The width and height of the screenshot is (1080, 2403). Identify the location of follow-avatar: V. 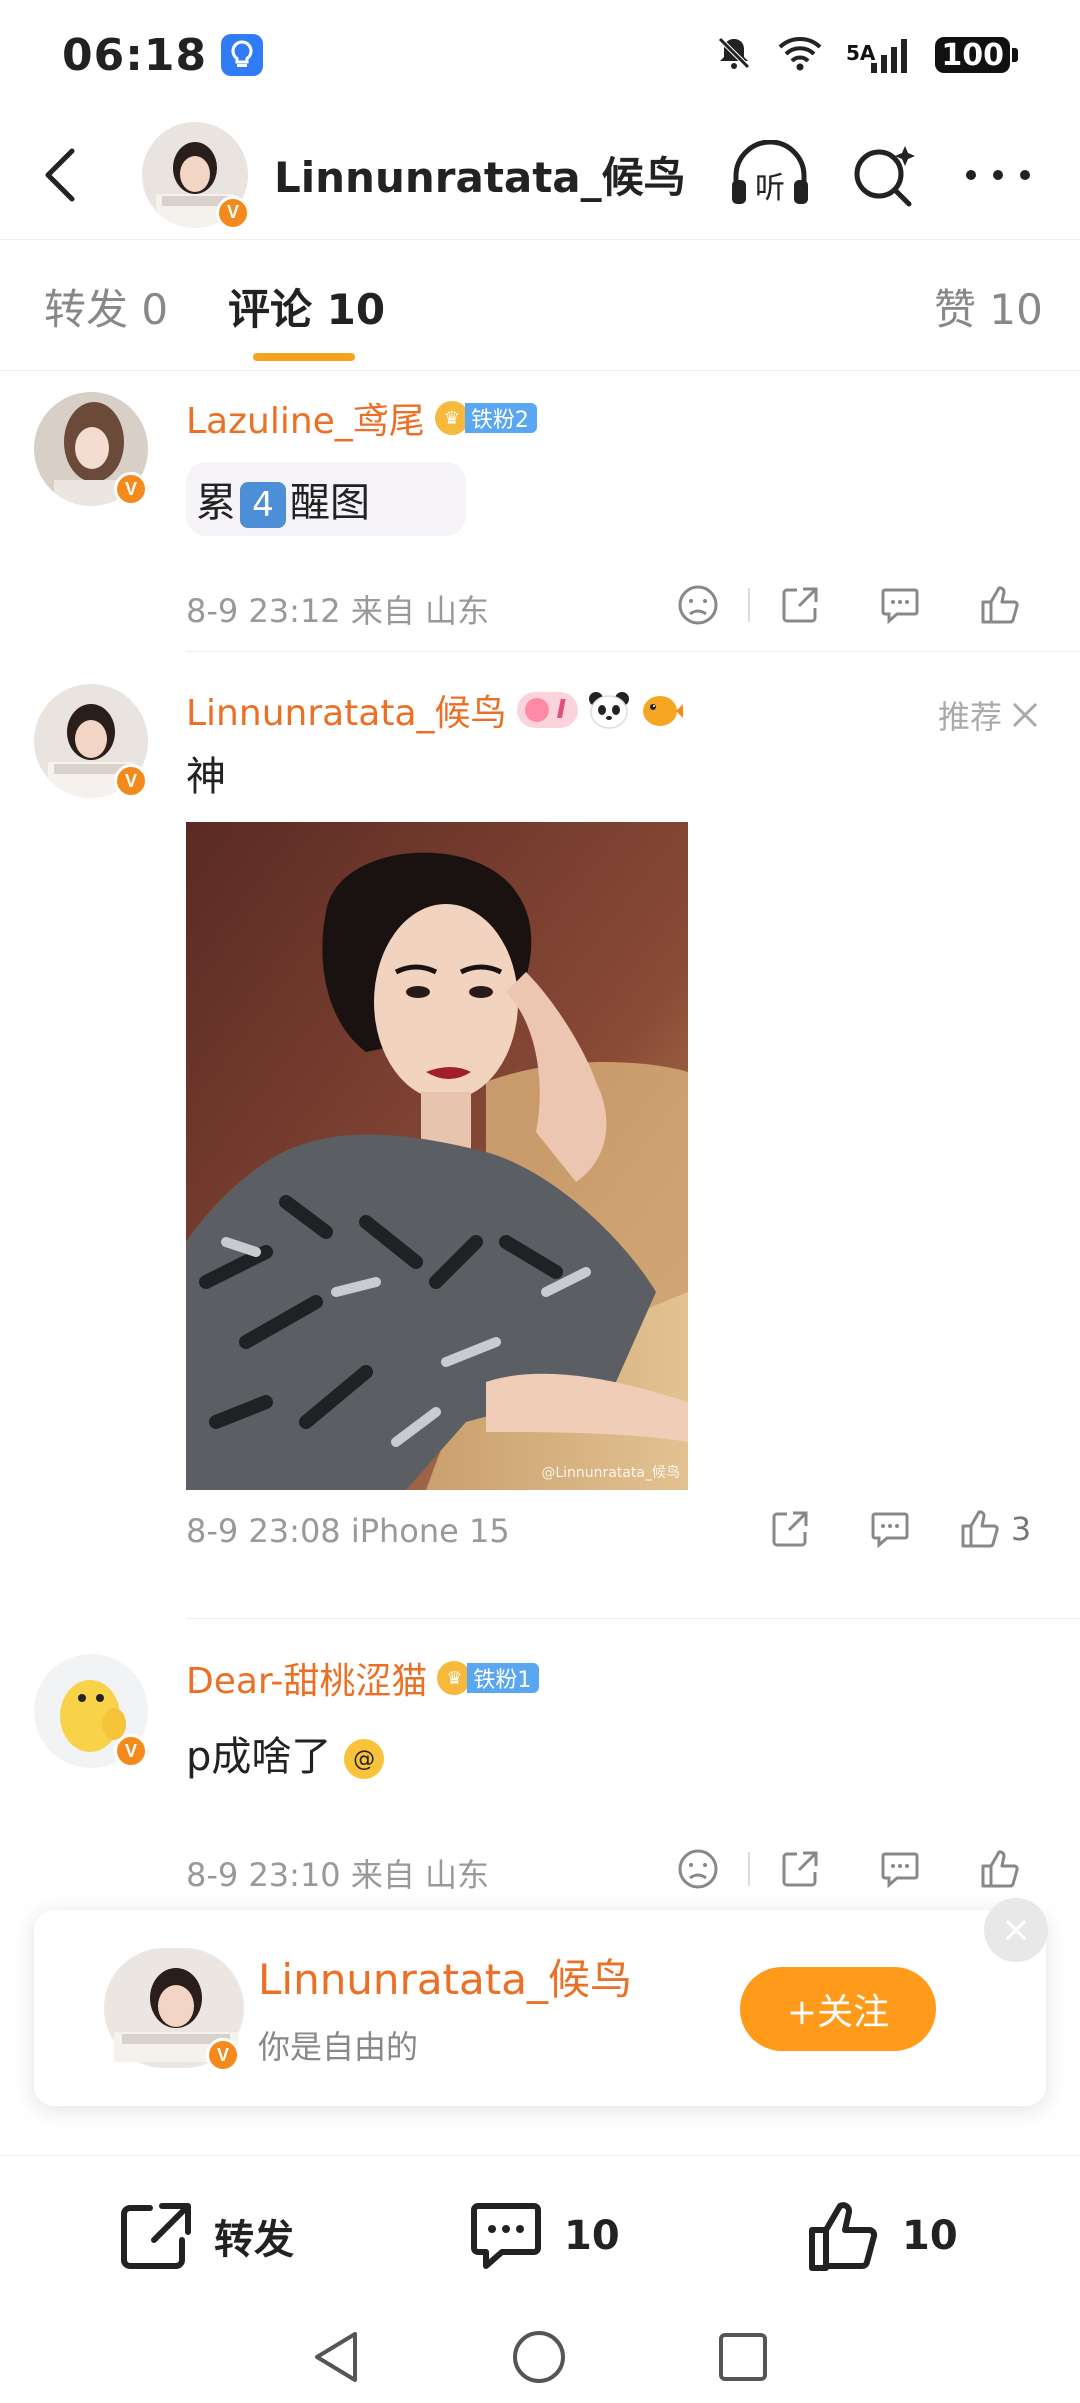
(174, 2010).